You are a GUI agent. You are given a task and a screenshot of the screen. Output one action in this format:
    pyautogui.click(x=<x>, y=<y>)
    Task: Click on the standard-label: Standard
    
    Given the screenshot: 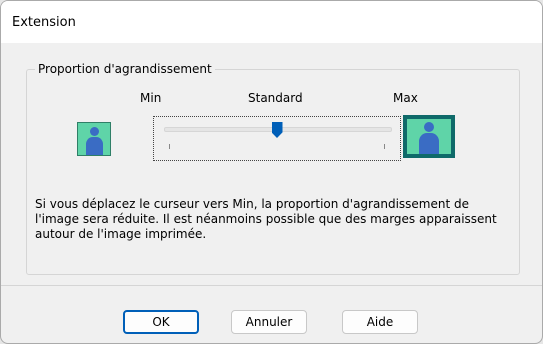 What is the action you would take?
    pyautogui.click(x=275, y=98)
    